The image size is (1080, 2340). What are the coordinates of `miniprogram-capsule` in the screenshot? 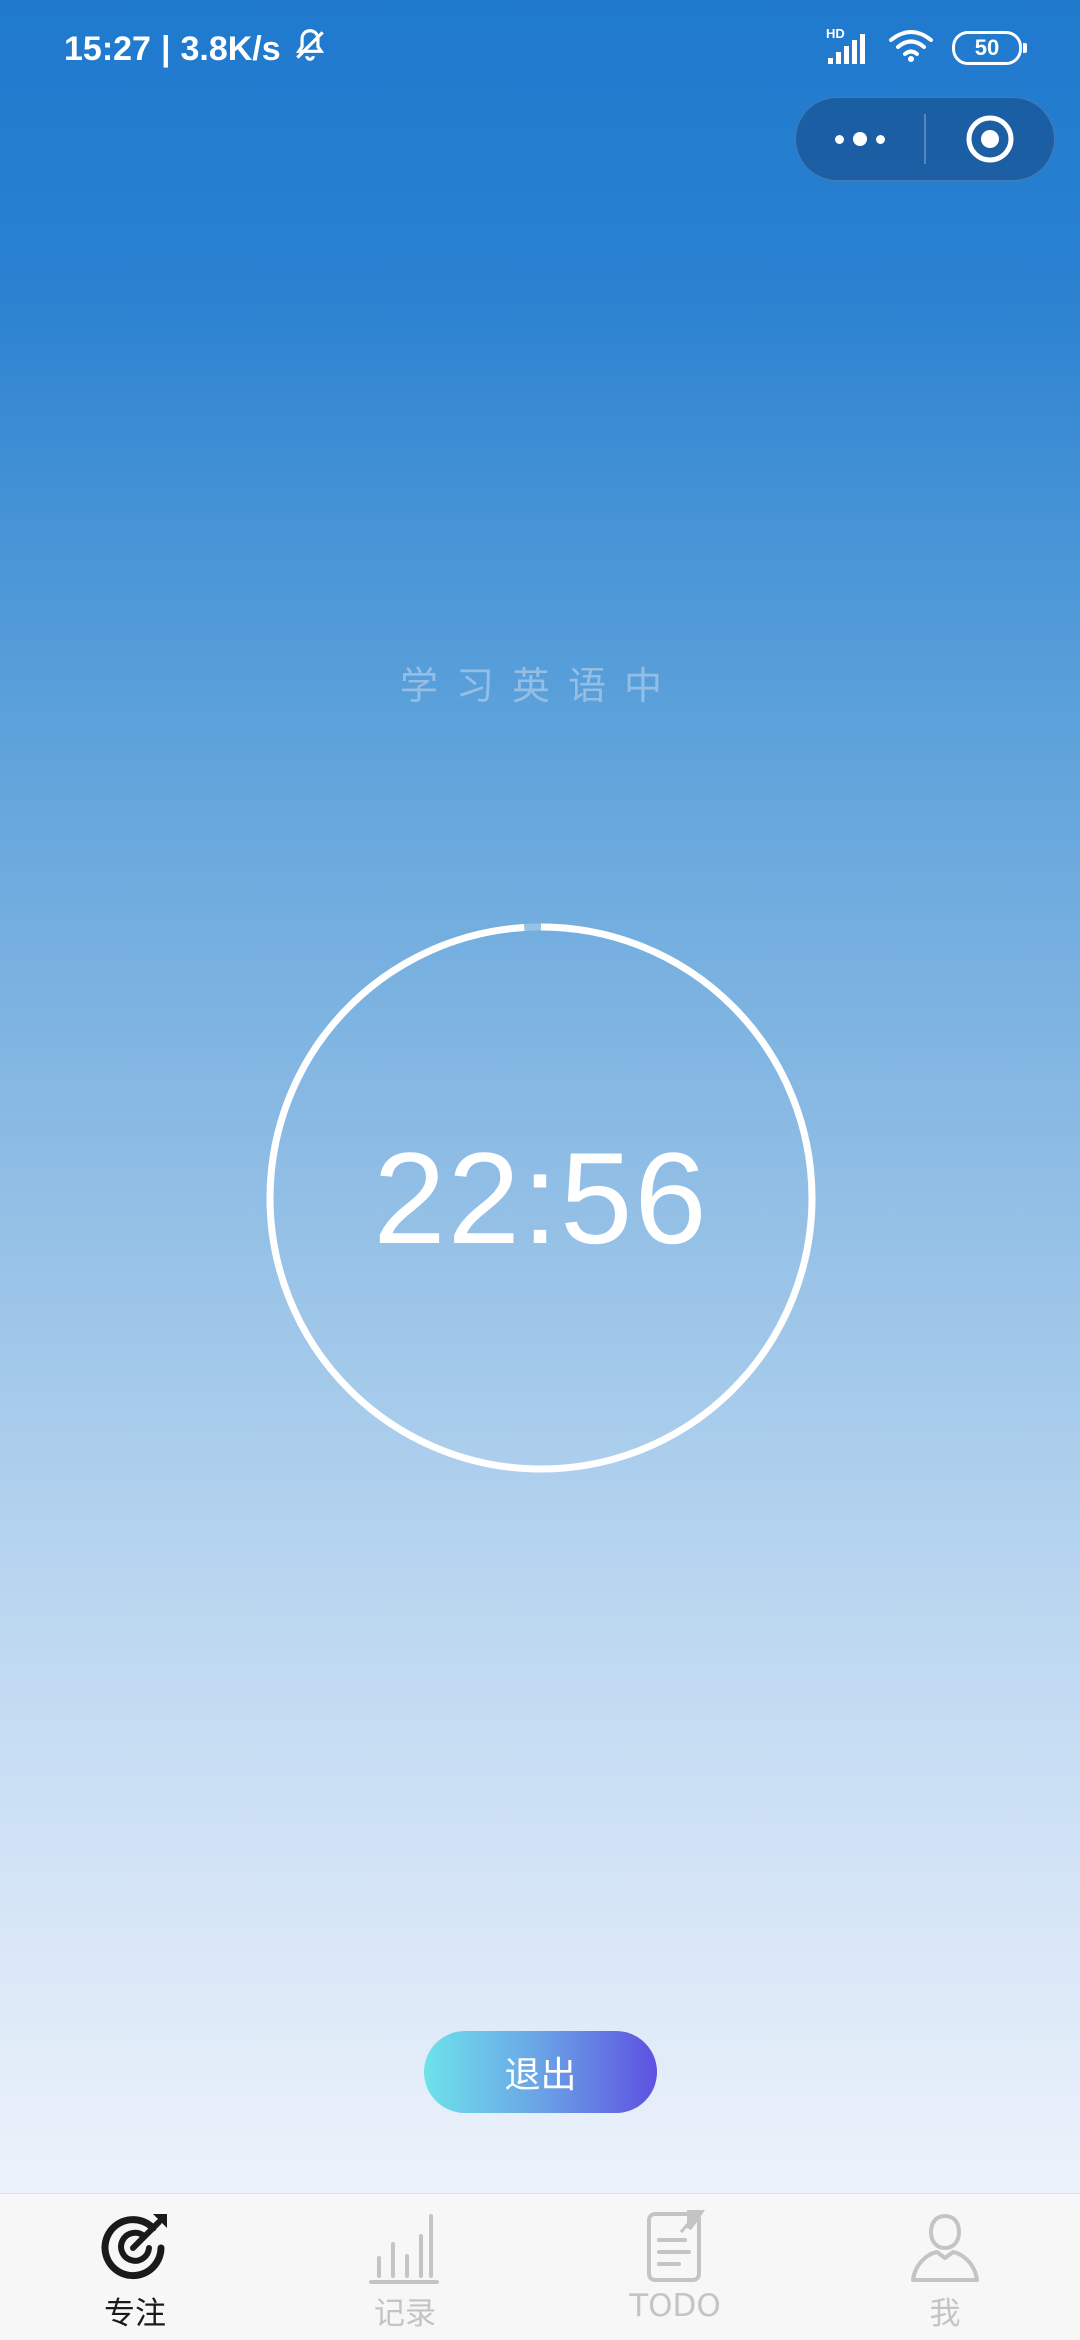 It's located at (925, 139).